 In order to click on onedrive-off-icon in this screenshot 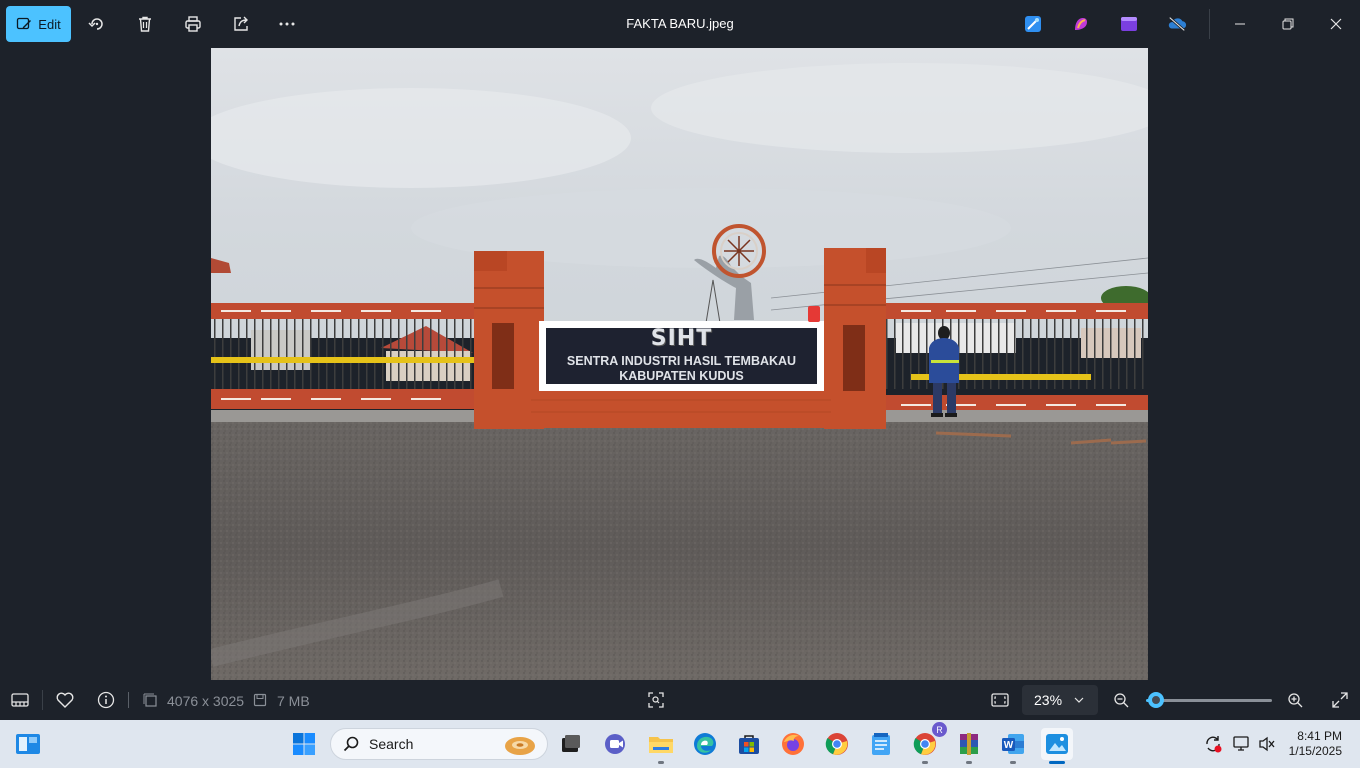, I will do `click(1177, 24)`.